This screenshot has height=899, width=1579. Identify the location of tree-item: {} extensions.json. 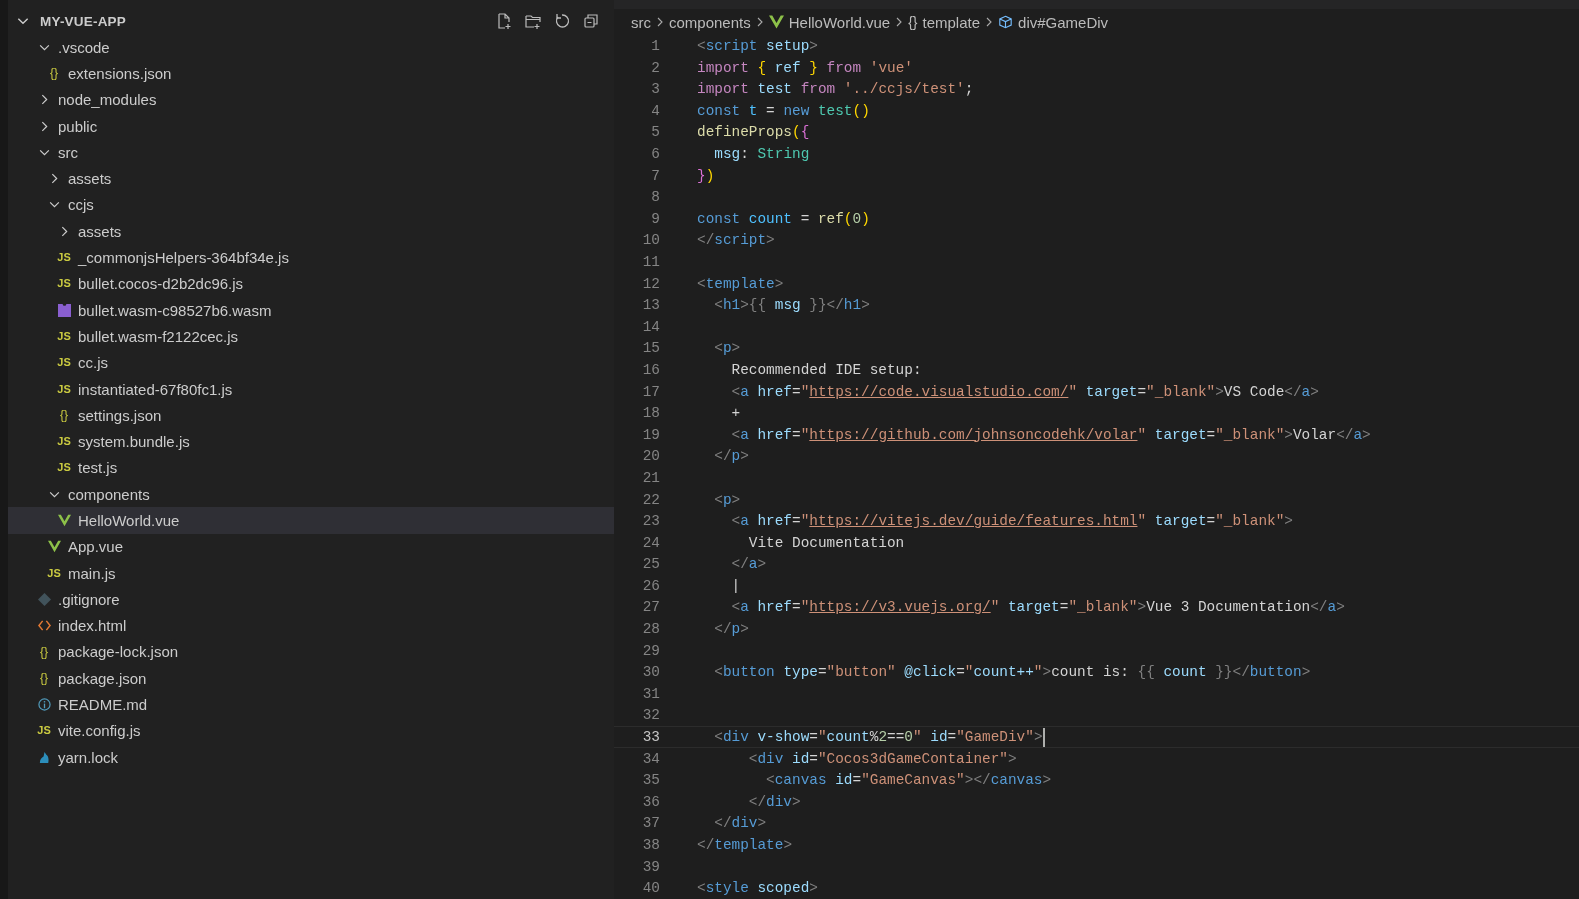
(311, 73).